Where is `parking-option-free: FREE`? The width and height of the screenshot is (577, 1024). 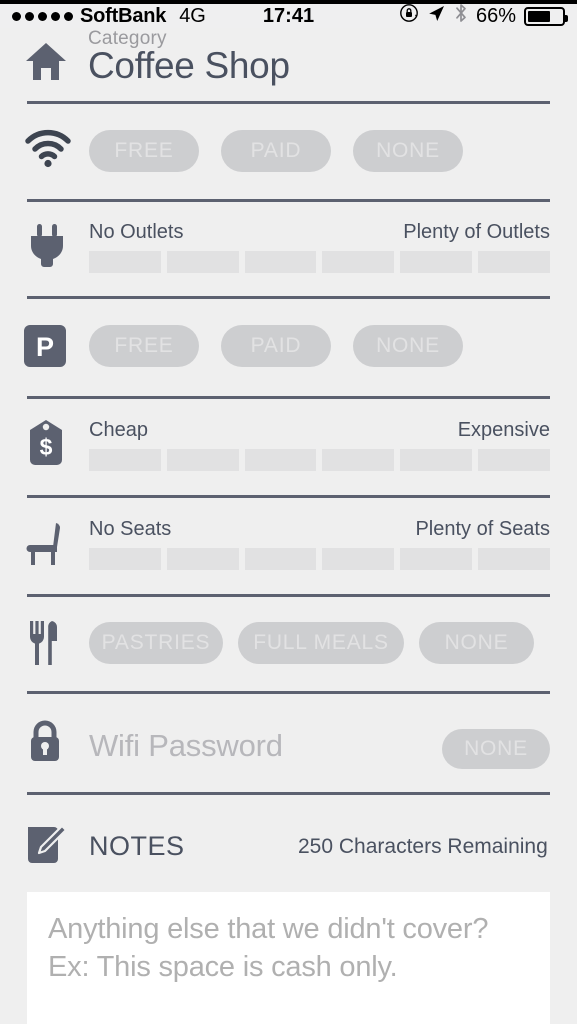 parking-option-free: FREE is located at coordinates (144, 346).